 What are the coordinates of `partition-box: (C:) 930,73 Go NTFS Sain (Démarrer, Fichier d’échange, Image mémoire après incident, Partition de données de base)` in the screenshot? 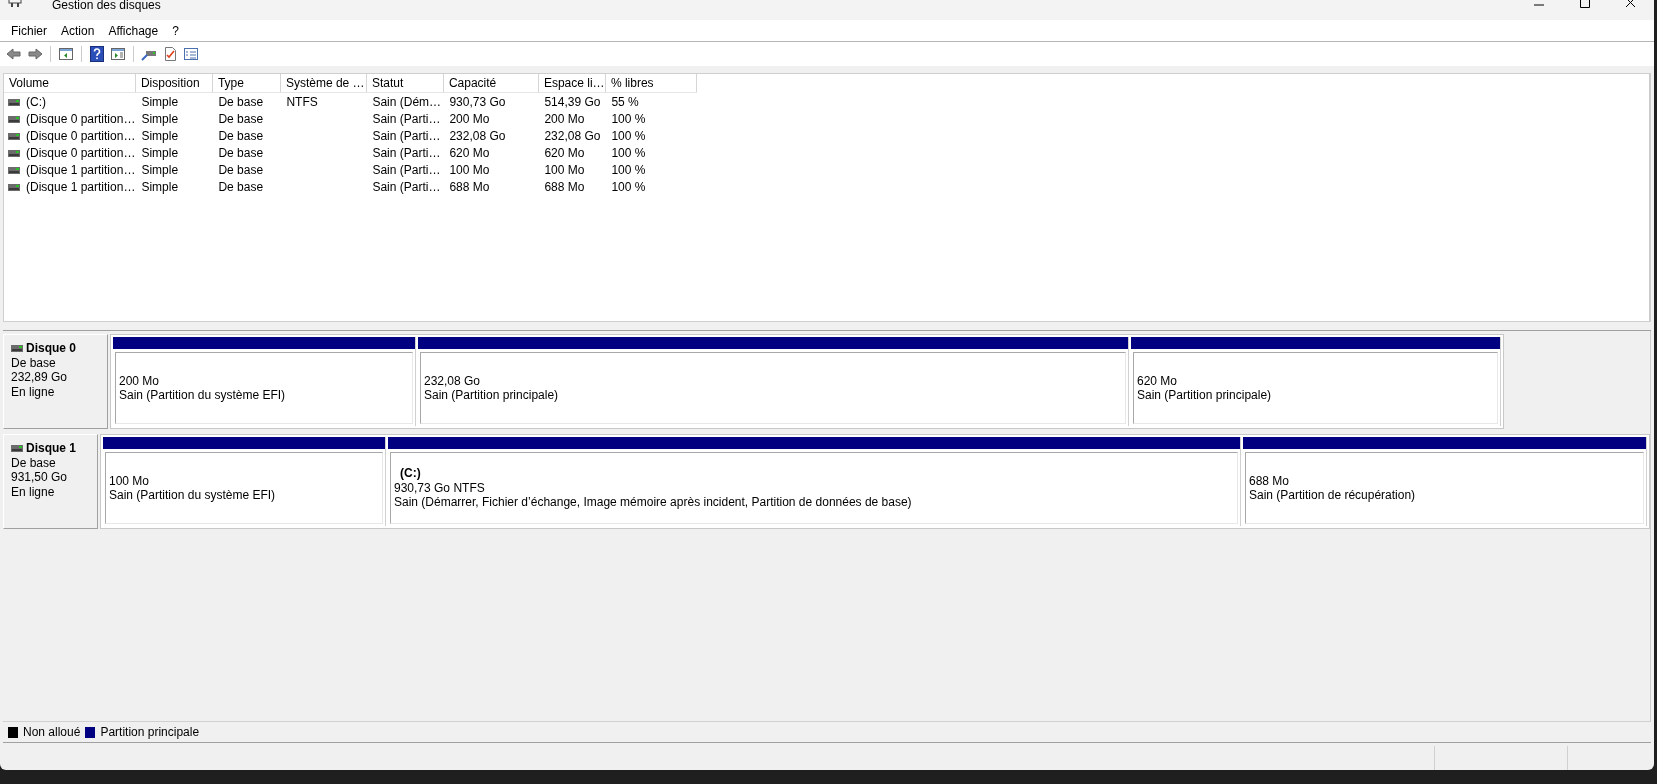 It's located at (814, 488).